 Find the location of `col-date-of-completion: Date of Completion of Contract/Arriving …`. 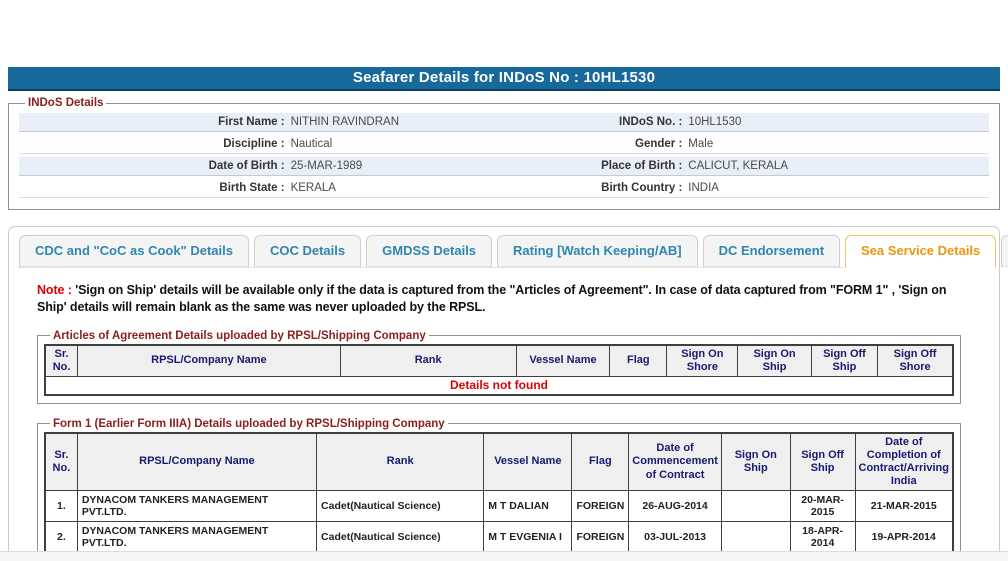

col-date-of-completion: Date of Completion of Contract/Arriving … is located at coordinates (904, 462).